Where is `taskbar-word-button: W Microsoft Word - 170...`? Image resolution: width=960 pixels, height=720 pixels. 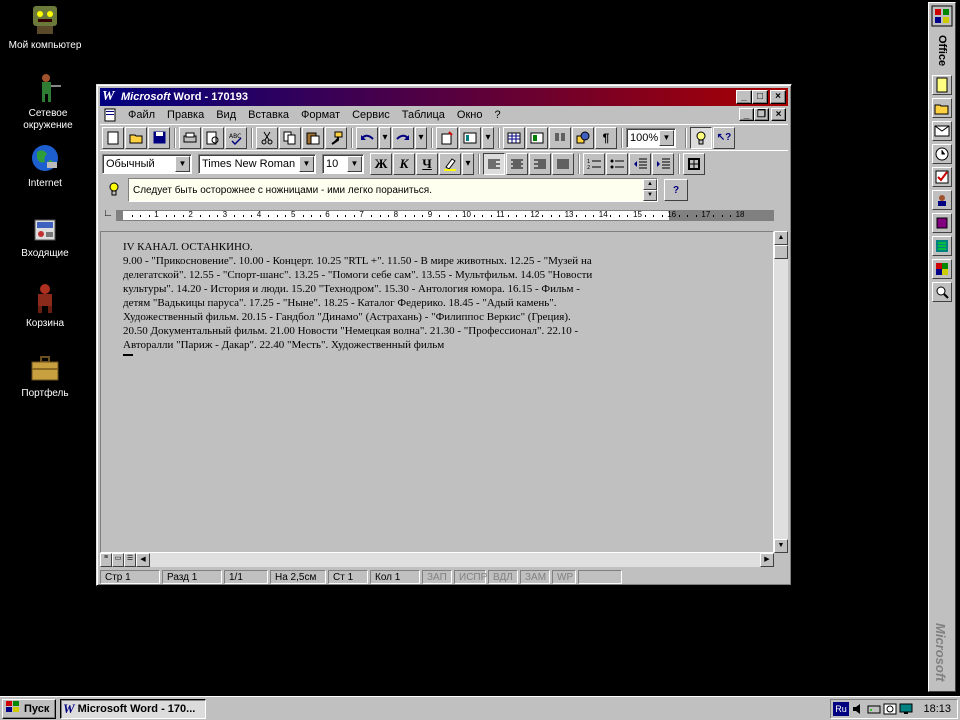 taskbar-word-button: W Microsoft Word - 170... is located at coordinates (133, 708).